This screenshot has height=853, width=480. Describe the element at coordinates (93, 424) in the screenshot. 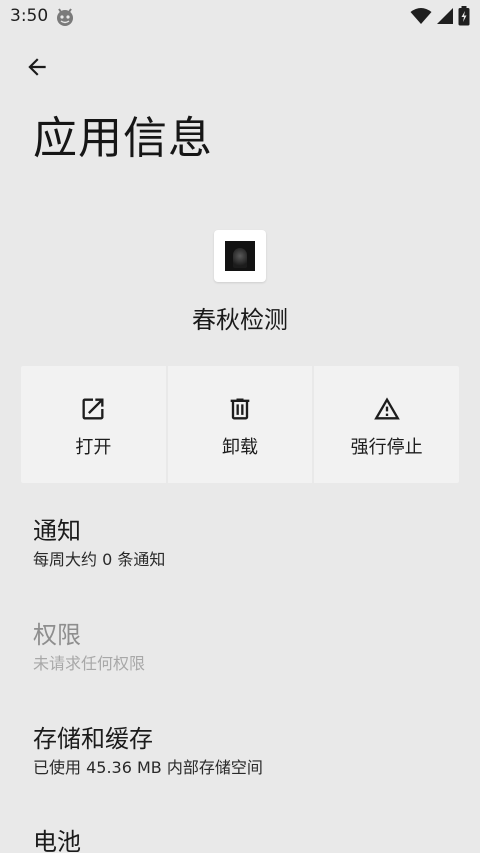

I see `open-button: 打开` at that location.